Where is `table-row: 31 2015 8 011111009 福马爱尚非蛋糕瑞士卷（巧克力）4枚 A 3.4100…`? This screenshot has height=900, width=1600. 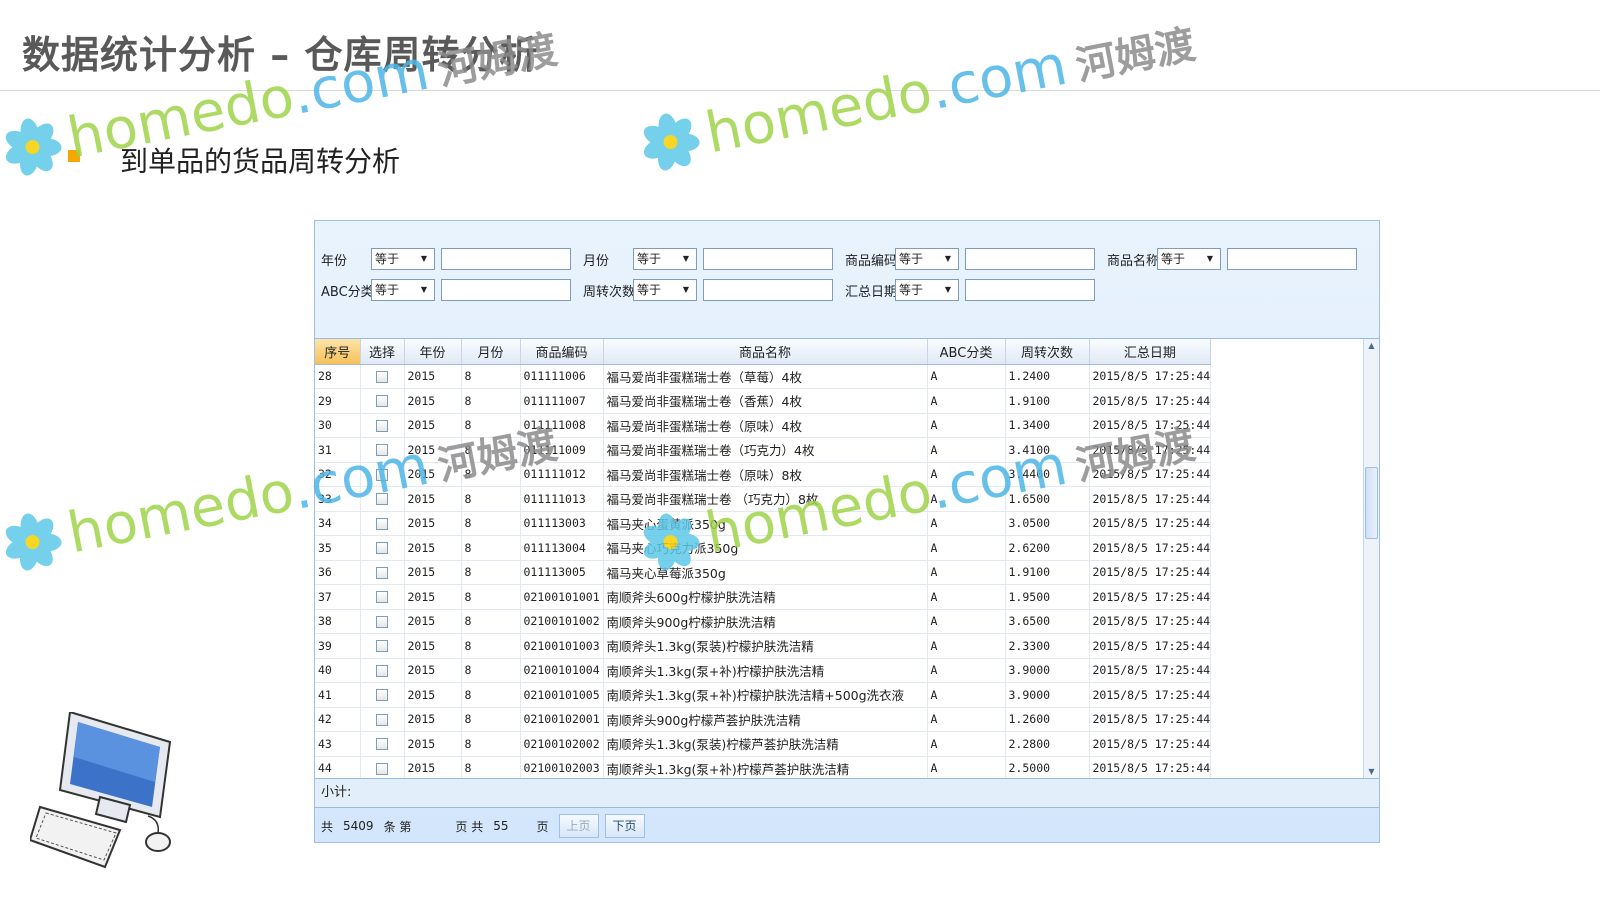 table-row: 31 2015 8 011111009 福马爱尚非蛋糕瑞士卷（巧克力）4枚 A 3.4100… is located at coordinates (763, 450).